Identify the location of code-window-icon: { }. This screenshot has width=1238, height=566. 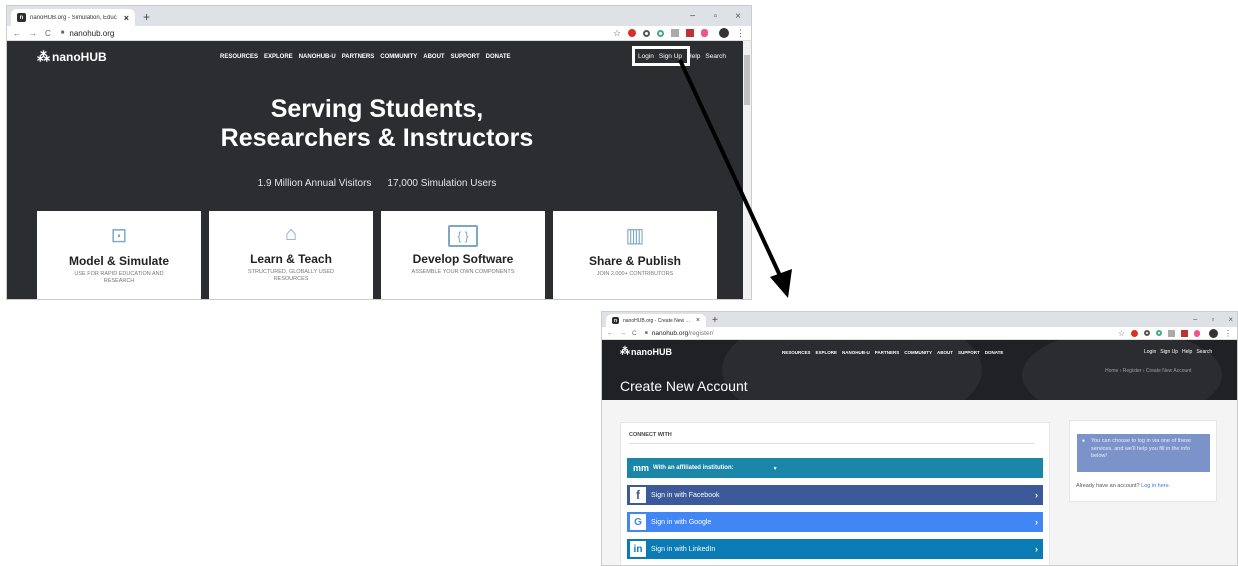
(463, 236).